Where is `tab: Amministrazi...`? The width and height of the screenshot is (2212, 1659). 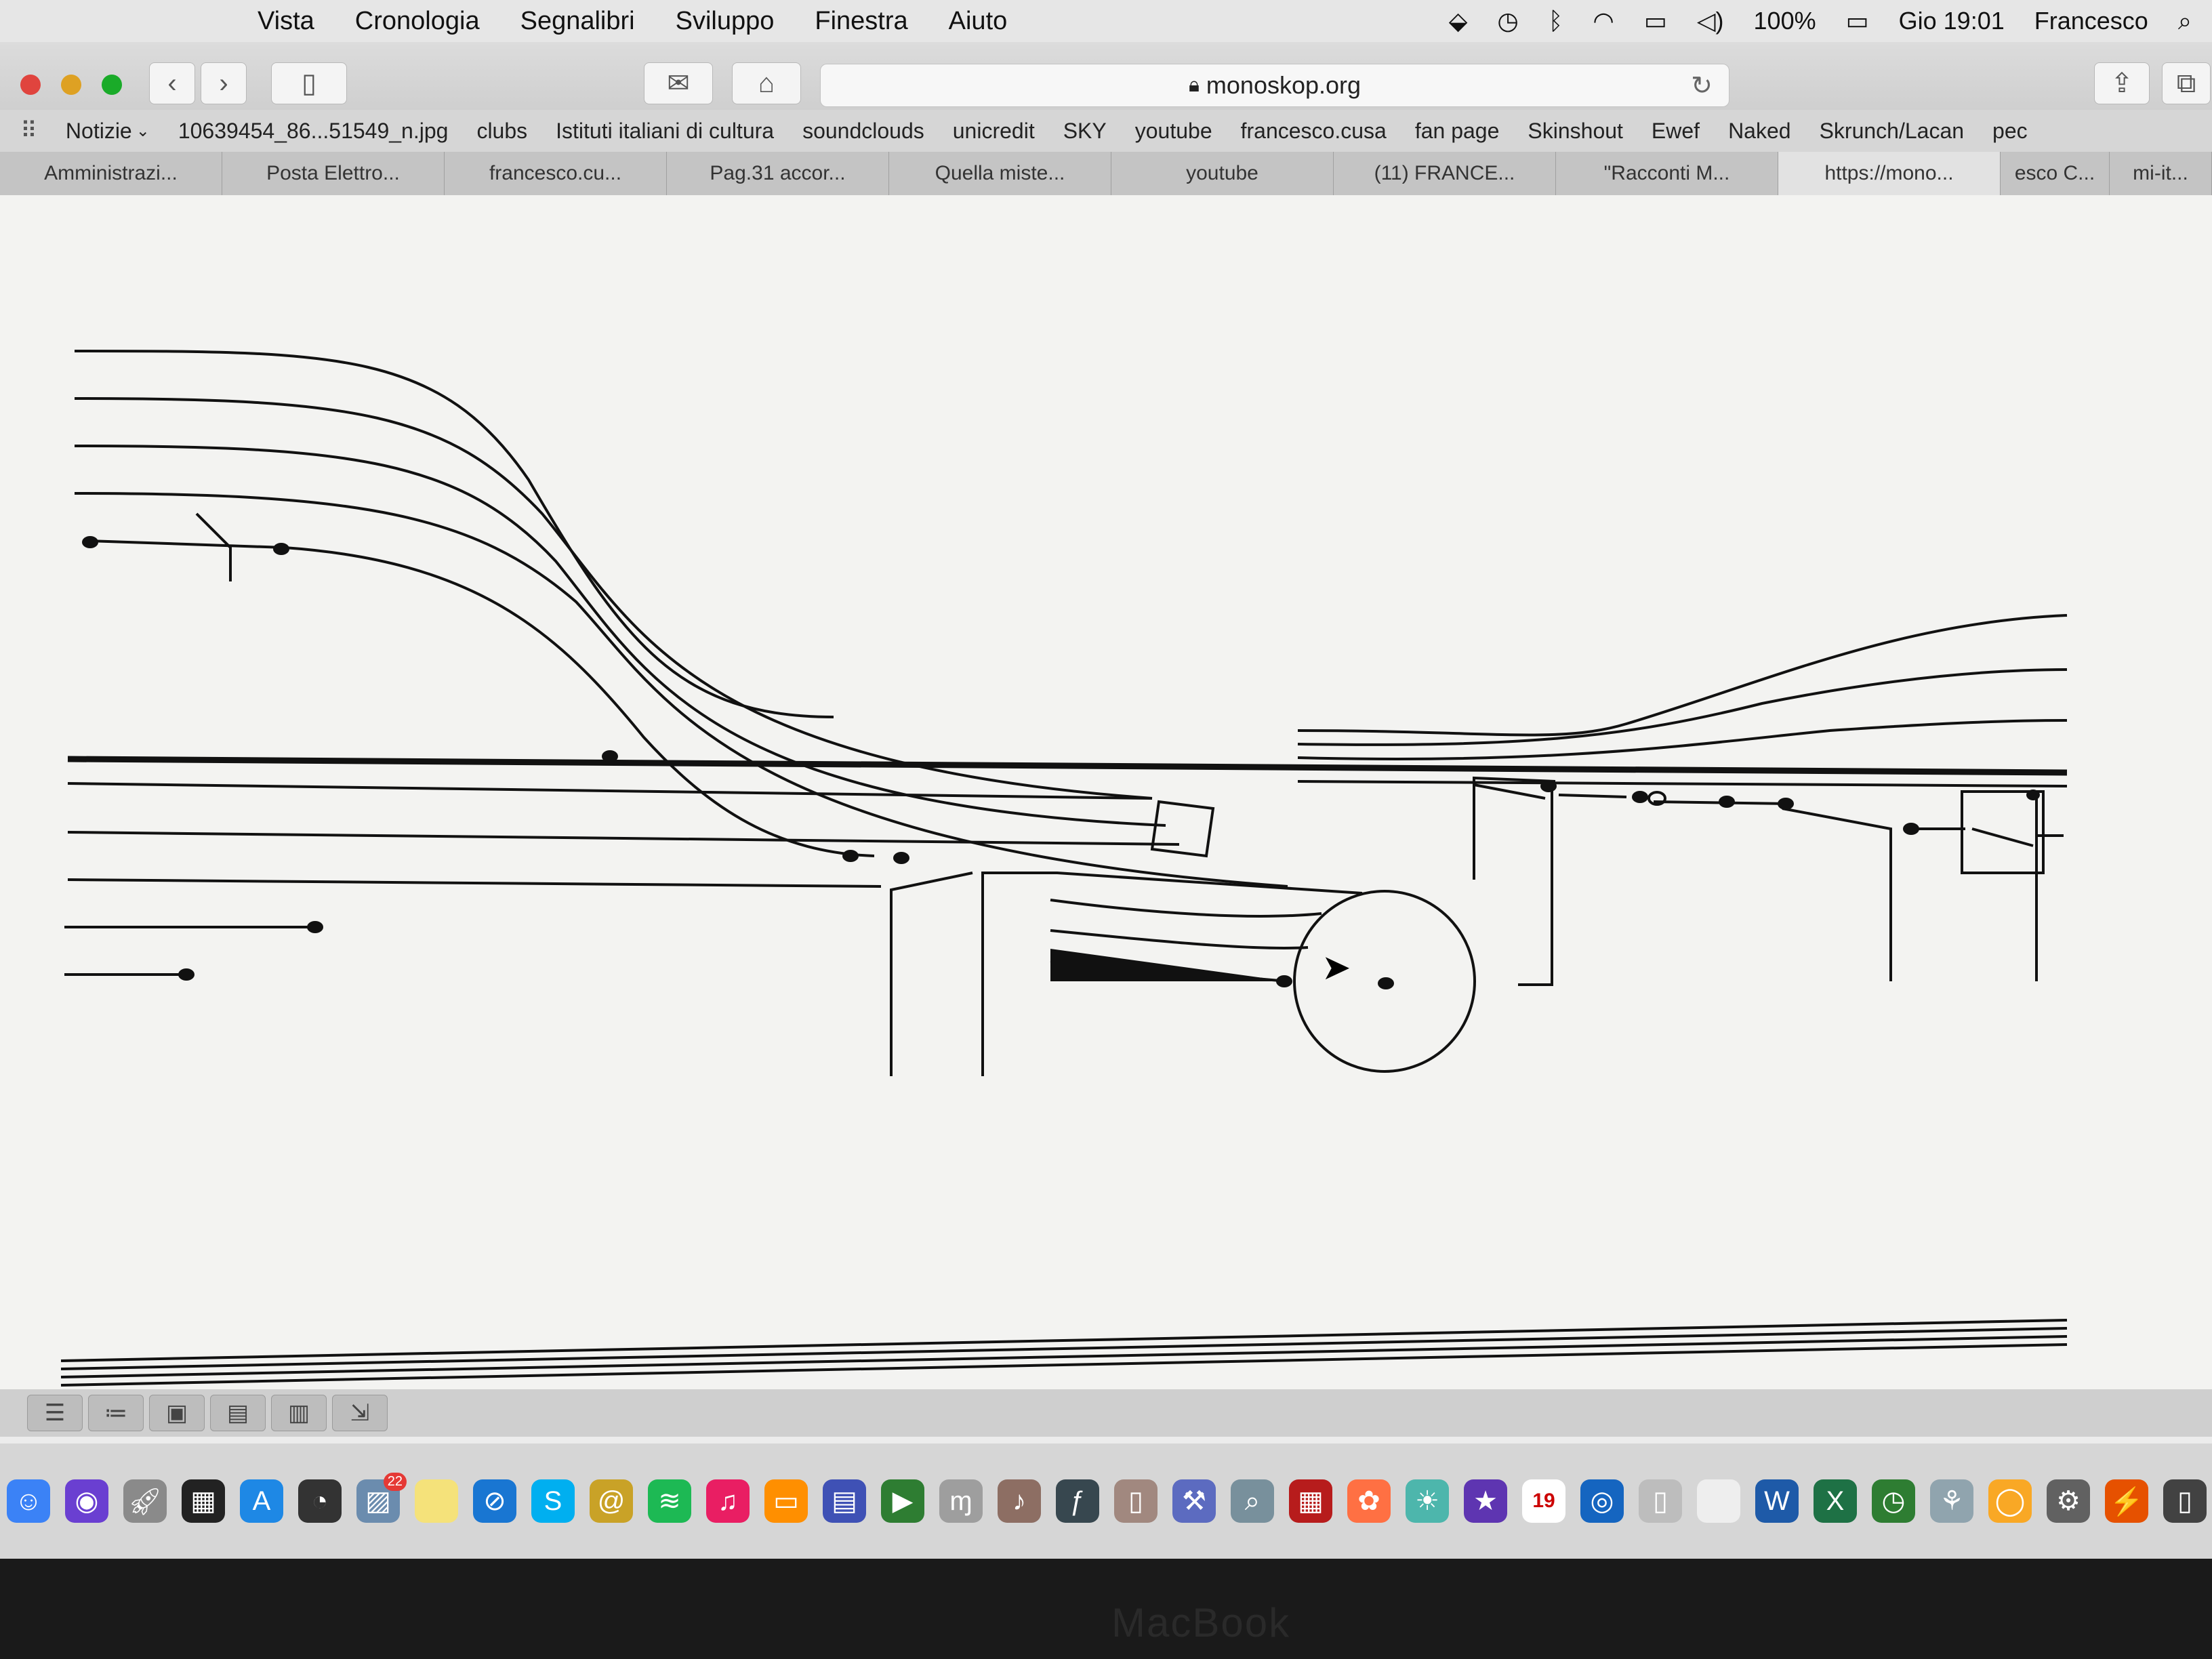 tab: Amministrazi... is located at coordinates (111, 173).